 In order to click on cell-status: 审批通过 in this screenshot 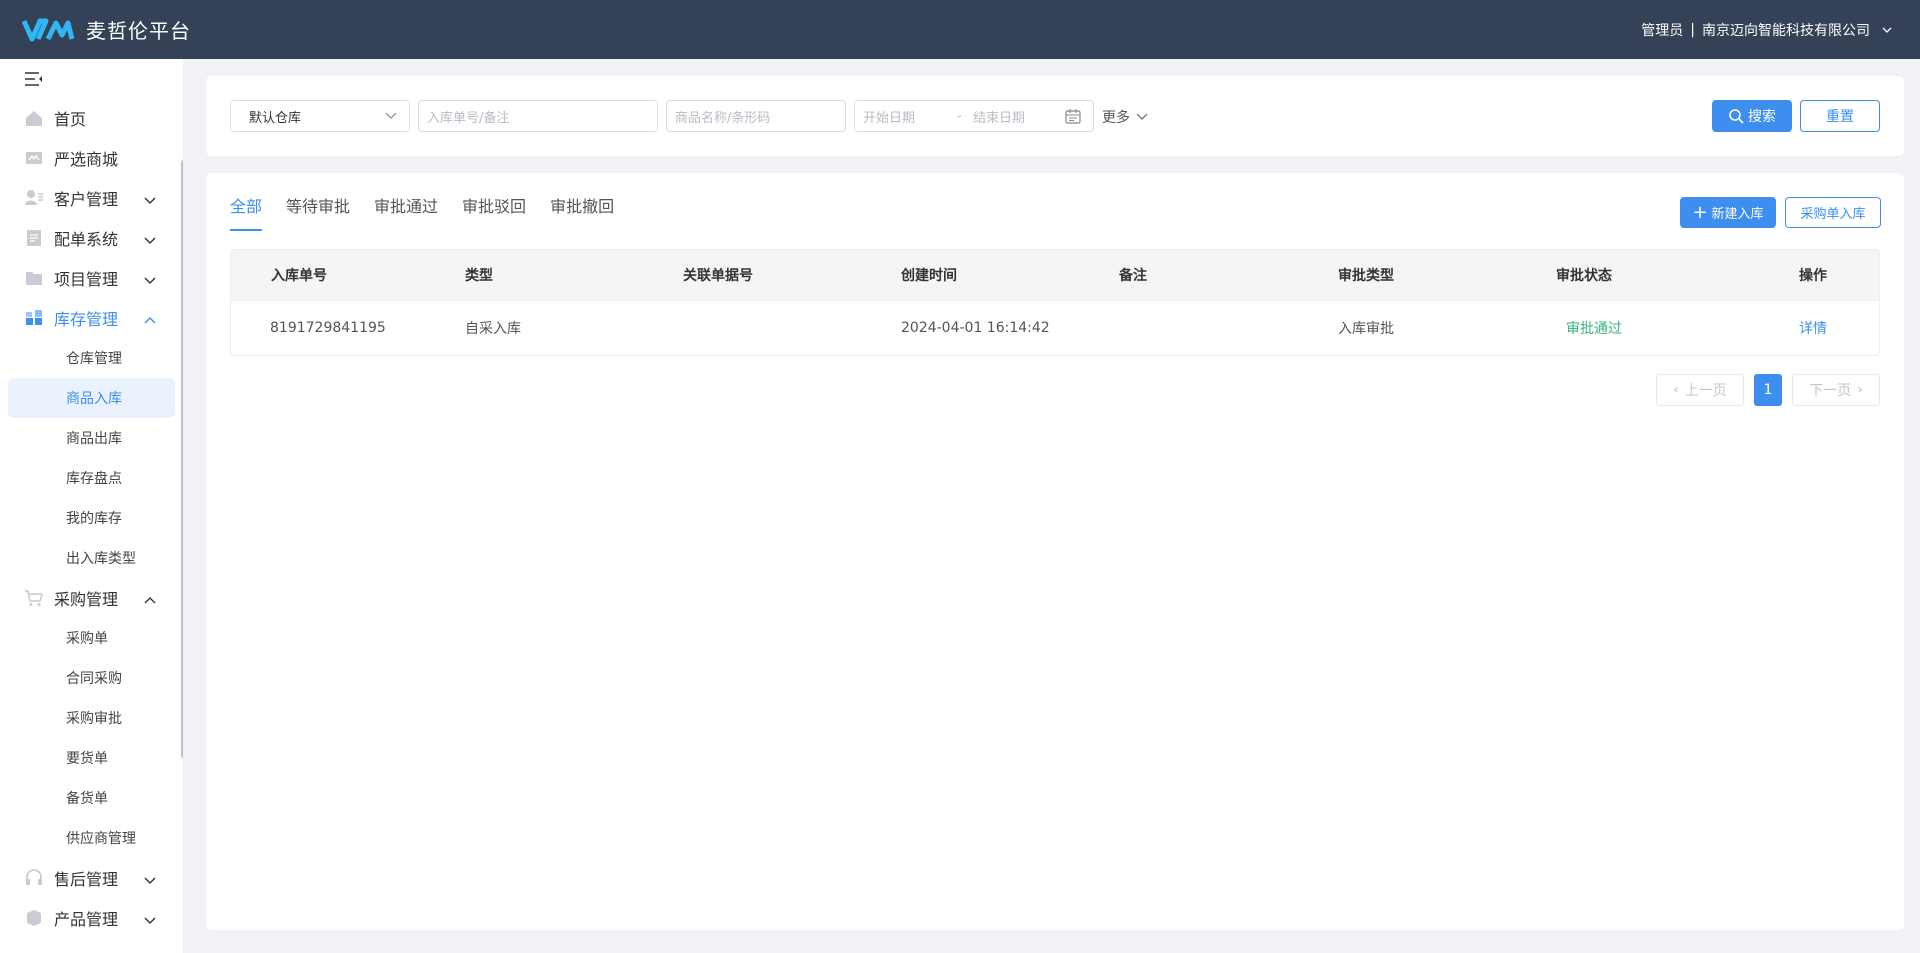, I will do `click(1594, 329)`.